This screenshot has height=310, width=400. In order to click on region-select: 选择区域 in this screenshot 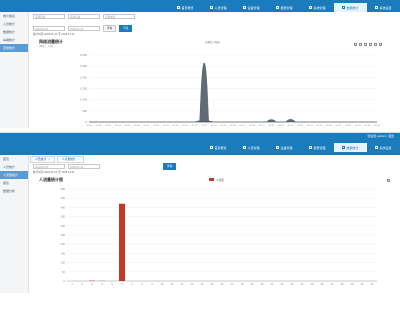, I will do `click(49, 16)`.